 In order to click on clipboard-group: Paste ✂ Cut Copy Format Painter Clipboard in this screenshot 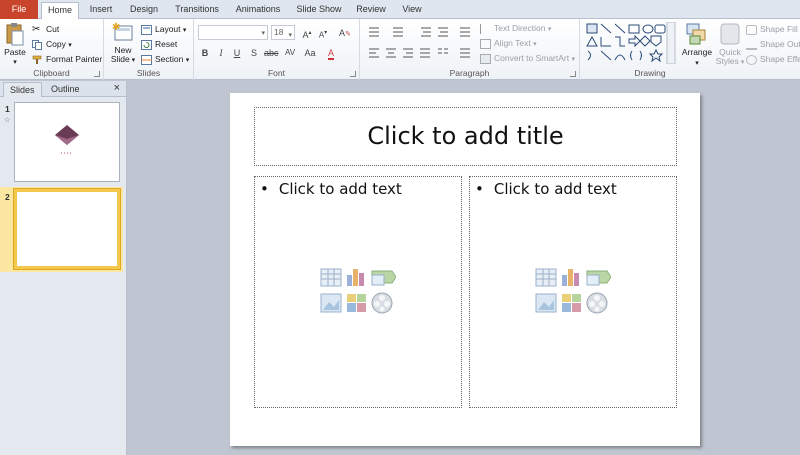, I will do `click(52, 49)`.